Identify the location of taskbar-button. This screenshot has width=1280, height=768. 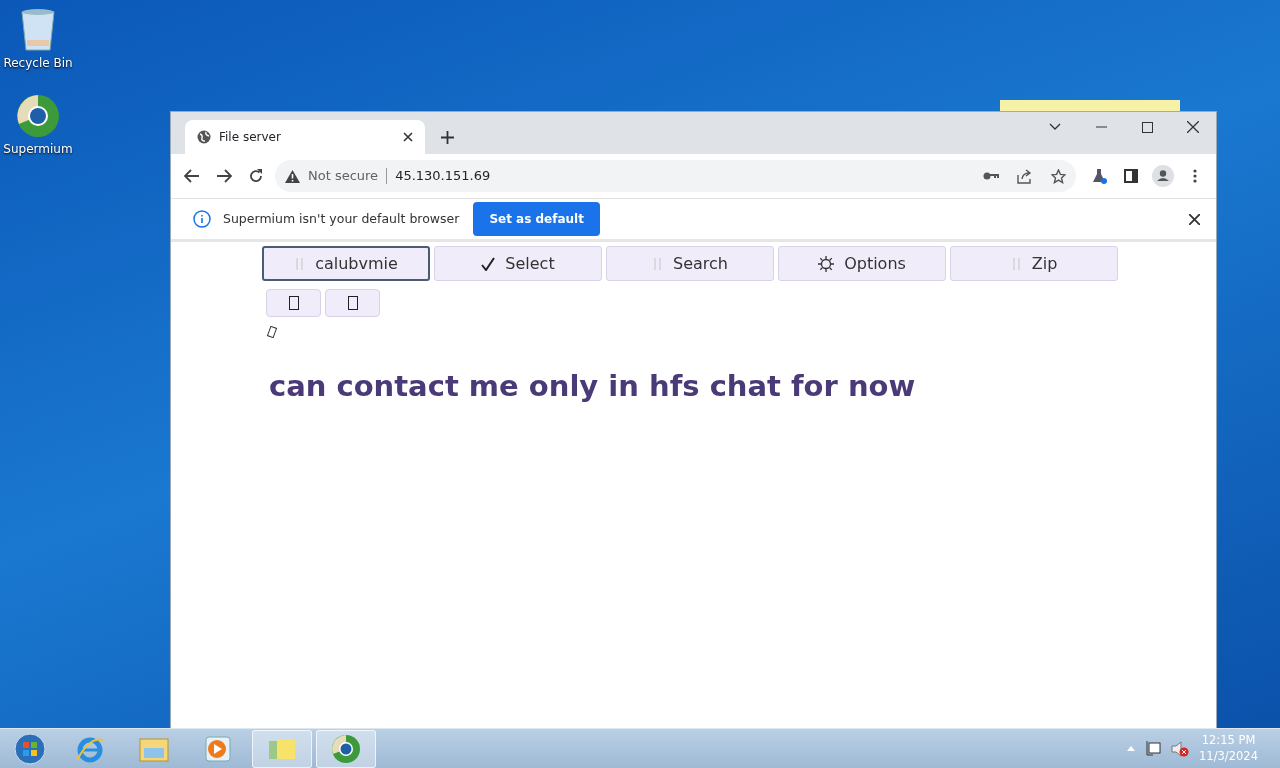
(346, 748).